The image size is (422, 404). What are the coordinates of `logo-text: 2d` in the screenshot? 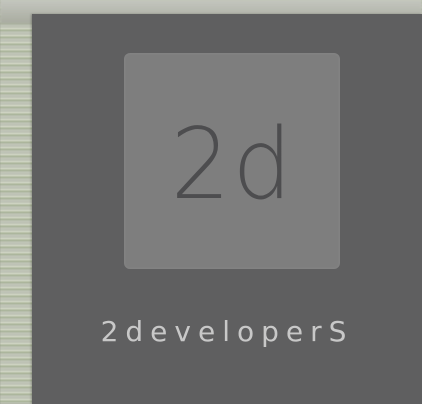 It's located at (232, 165).